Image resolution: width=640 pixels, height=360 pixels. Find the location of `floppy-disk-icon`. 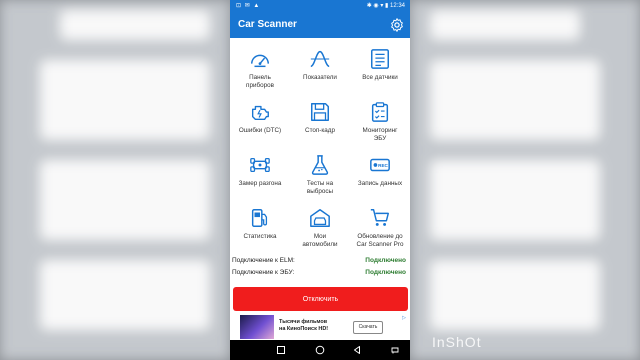

floppy-disk-icon is located at coordinates (320, 112).